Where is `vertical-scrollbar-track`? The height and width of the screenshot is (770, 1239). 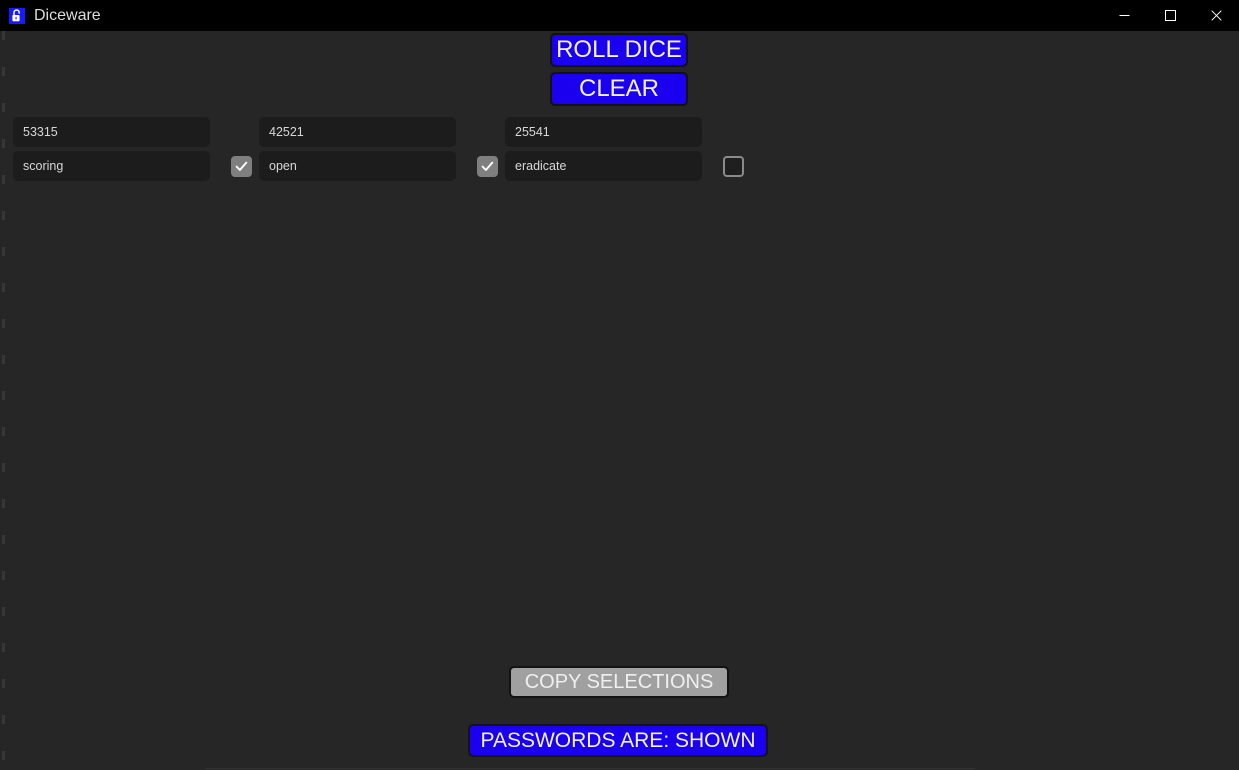
vertical-scrollbar-track is located at coordinates (3, 400).